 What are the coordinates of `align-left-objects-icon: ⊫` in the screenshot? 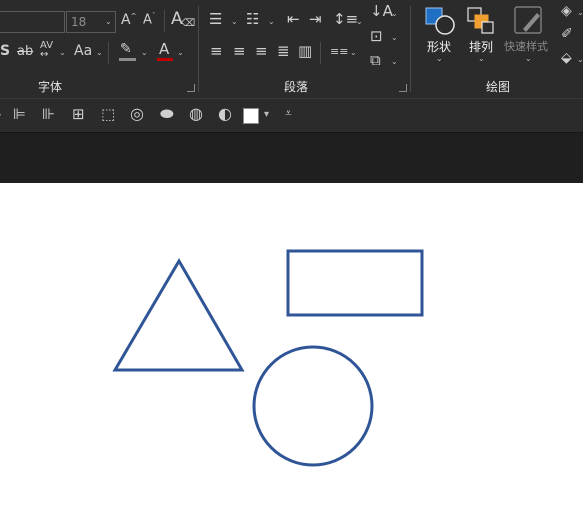 It's located at (19, 114).